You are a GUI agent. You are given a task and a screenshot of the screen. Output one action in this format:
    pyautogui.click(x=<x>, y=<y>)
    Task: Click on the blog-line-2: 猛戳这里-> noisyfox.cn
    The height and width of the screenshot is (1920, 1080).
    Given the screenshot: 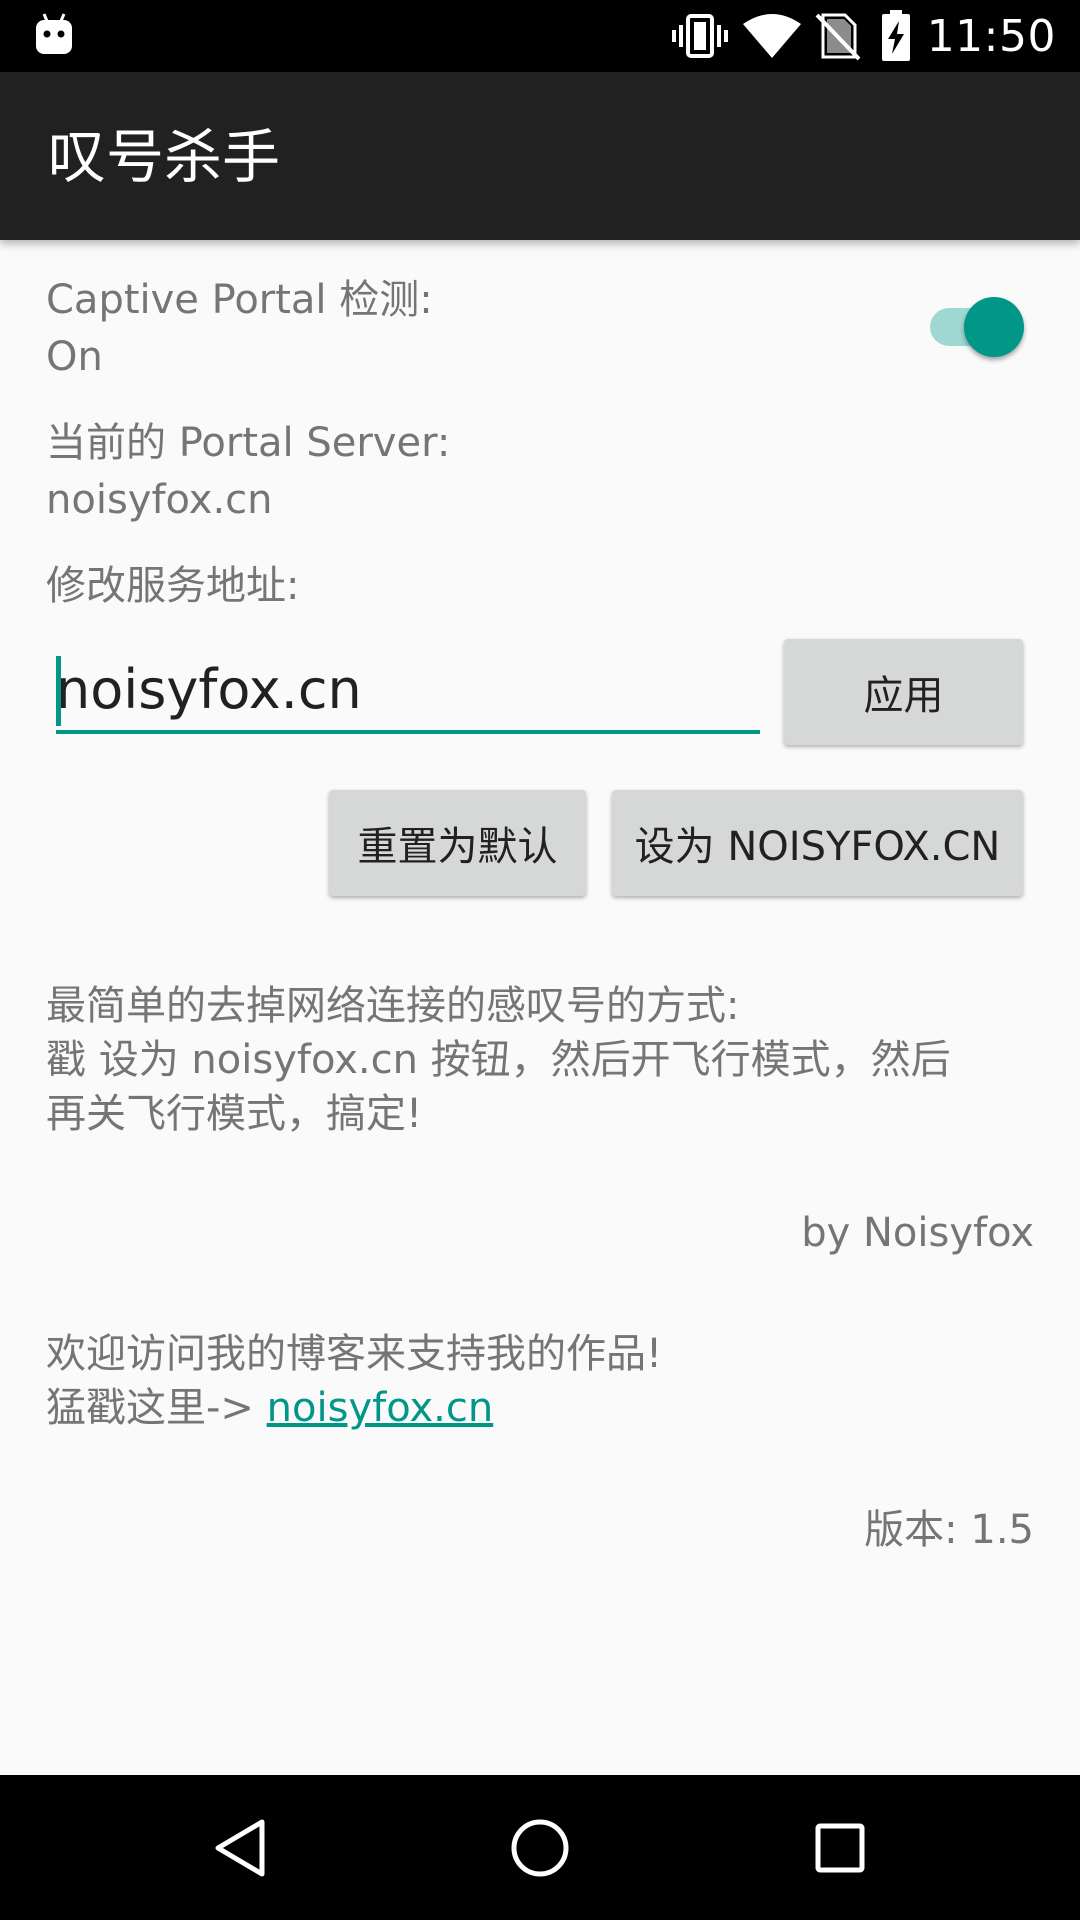 What is the action you would take?
    pyautogui.click(x=269, y=1408)
    